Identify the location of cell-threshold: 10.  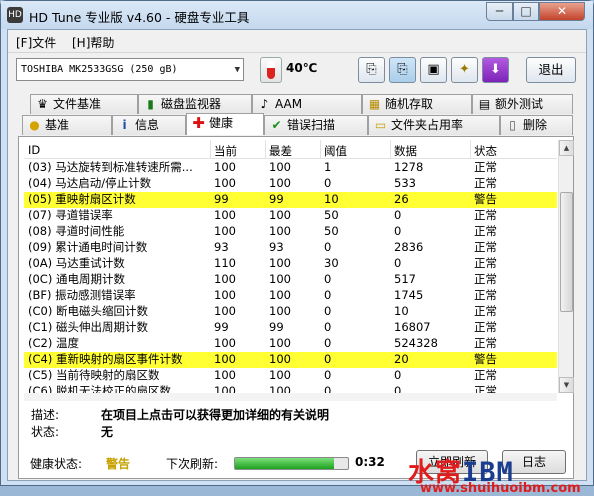
(331, 199).